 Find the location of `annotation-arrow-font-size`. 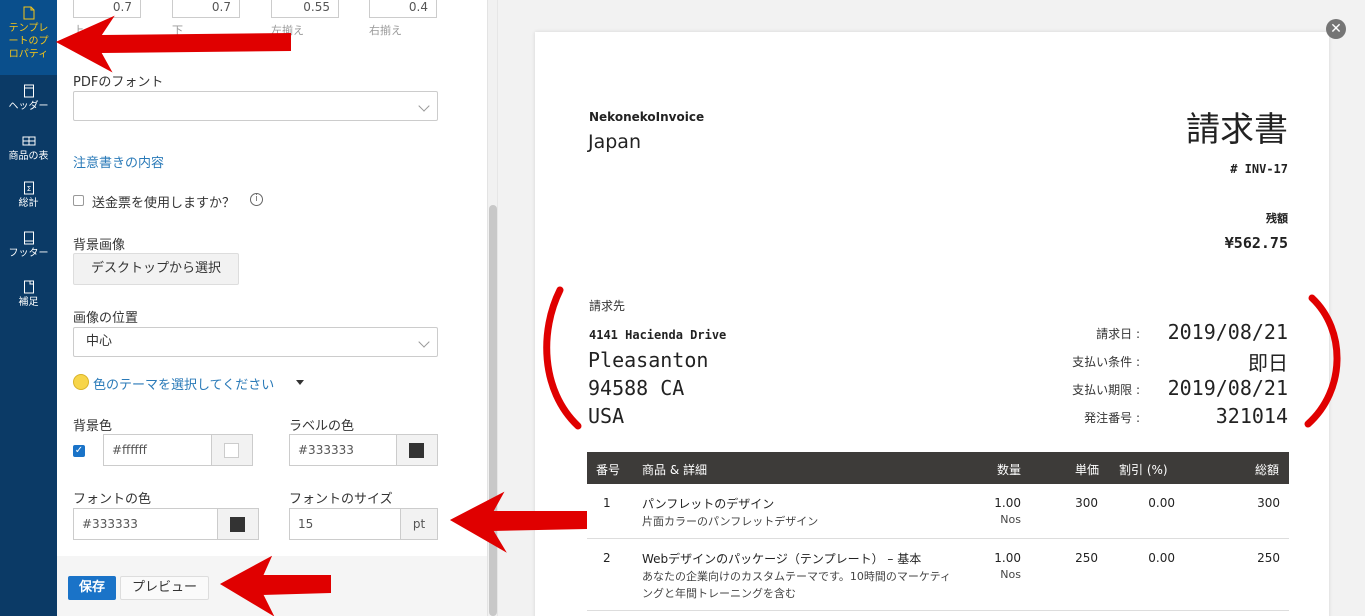

annotation-arrow-font-size is located at coordinates (518, 522).